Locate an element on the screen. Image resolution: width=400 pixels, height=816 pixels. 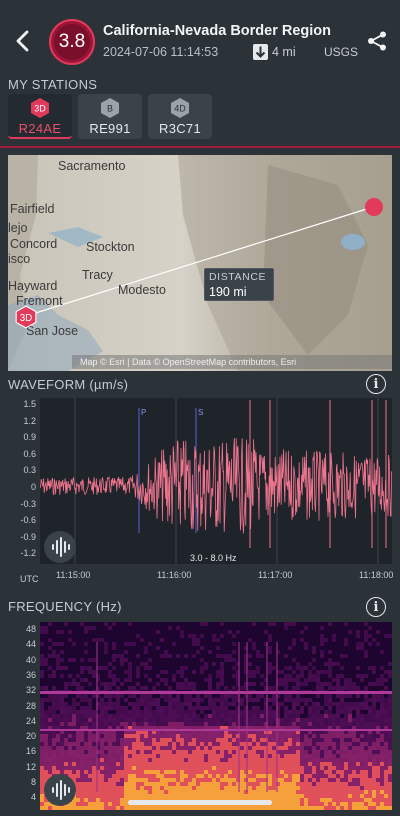
epicenter-marker is located at coordinates (374, 207).